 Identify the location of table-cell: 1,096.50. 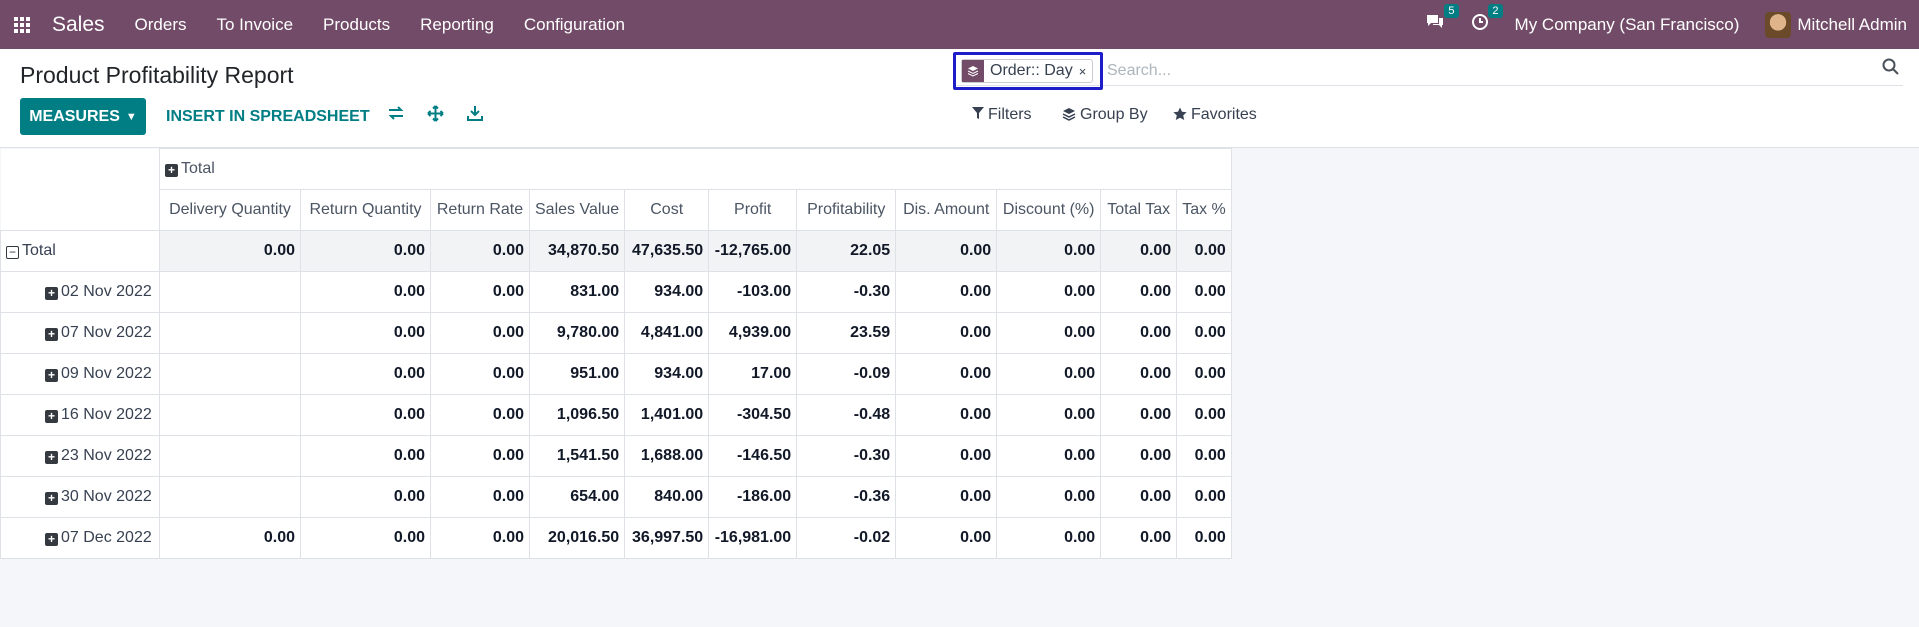
(577, 415).